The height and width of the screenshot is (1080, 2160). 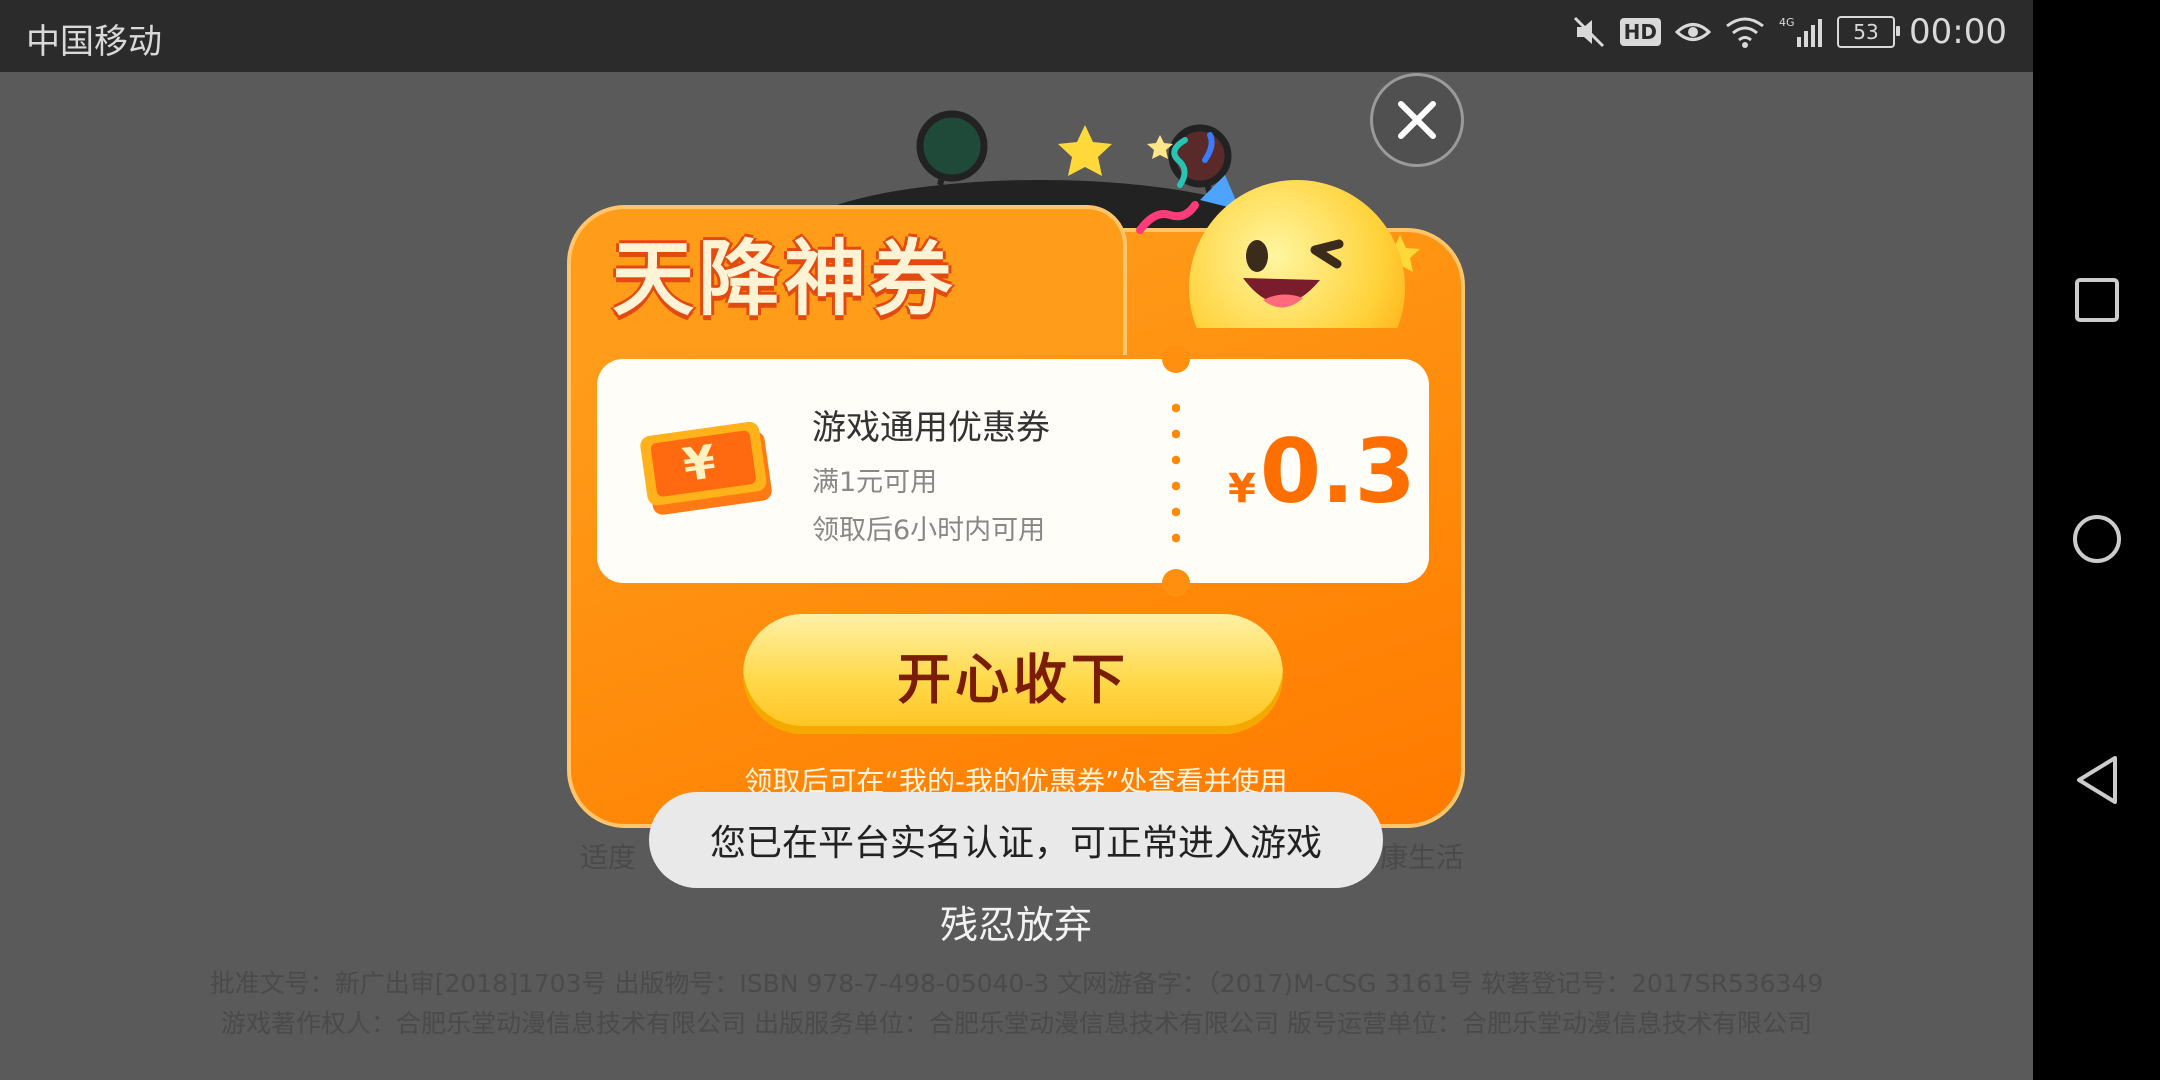 I want to click on circle-icon, so click(x=2097, y=539).